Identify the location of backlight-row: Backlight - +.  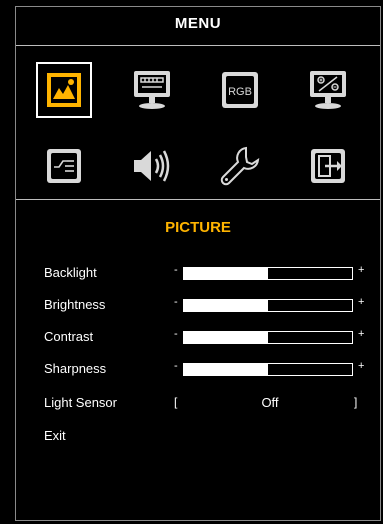
(212, 274).